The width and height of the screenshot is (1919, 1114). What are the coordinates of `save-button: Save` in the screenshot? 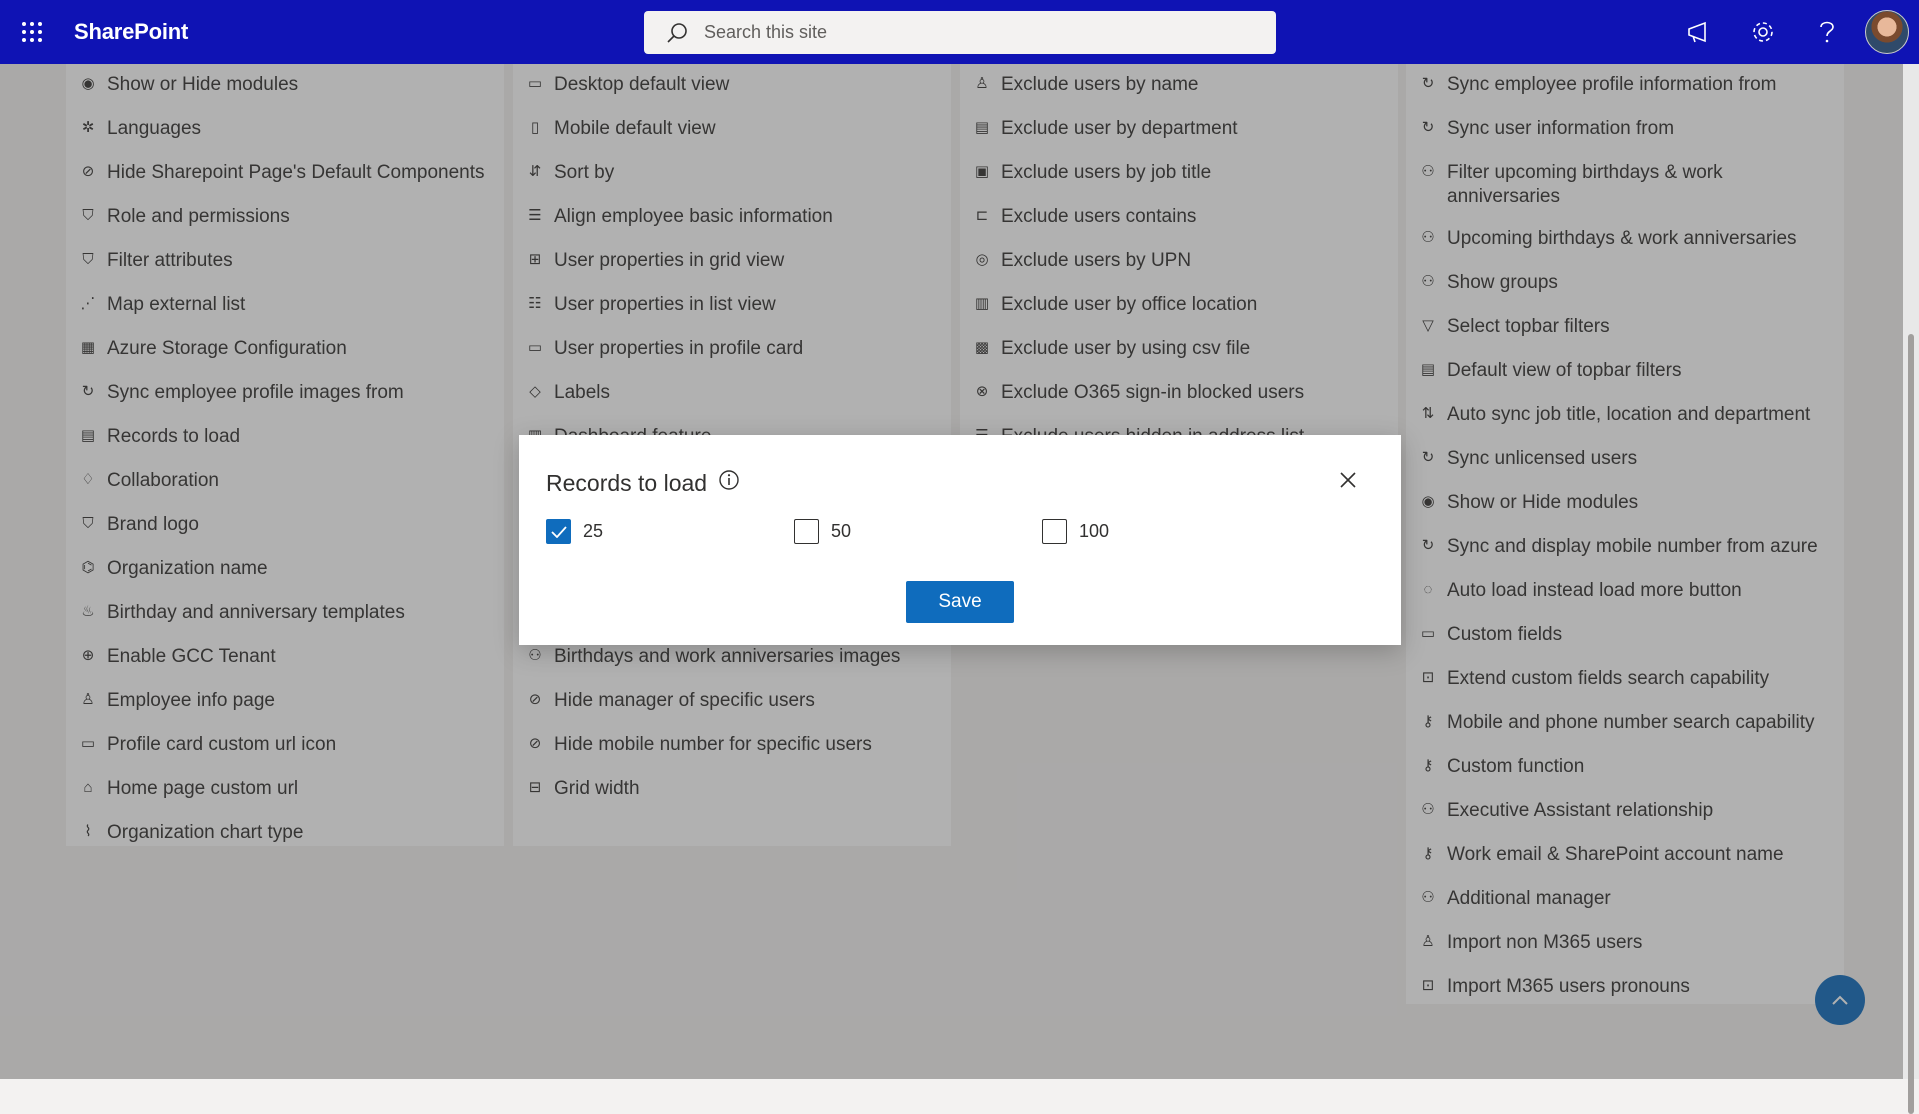 It's located at (960, 602).